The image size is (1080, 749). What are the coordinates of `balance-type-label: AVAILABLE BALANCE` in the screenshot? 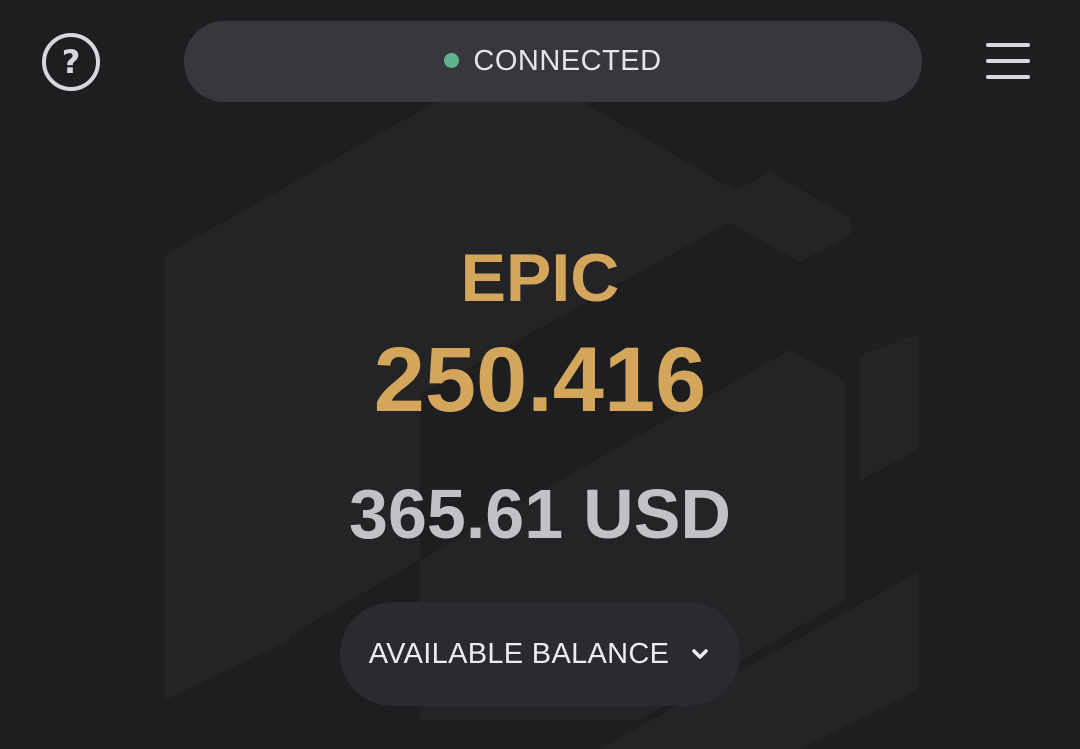 It's located at (519, 653).